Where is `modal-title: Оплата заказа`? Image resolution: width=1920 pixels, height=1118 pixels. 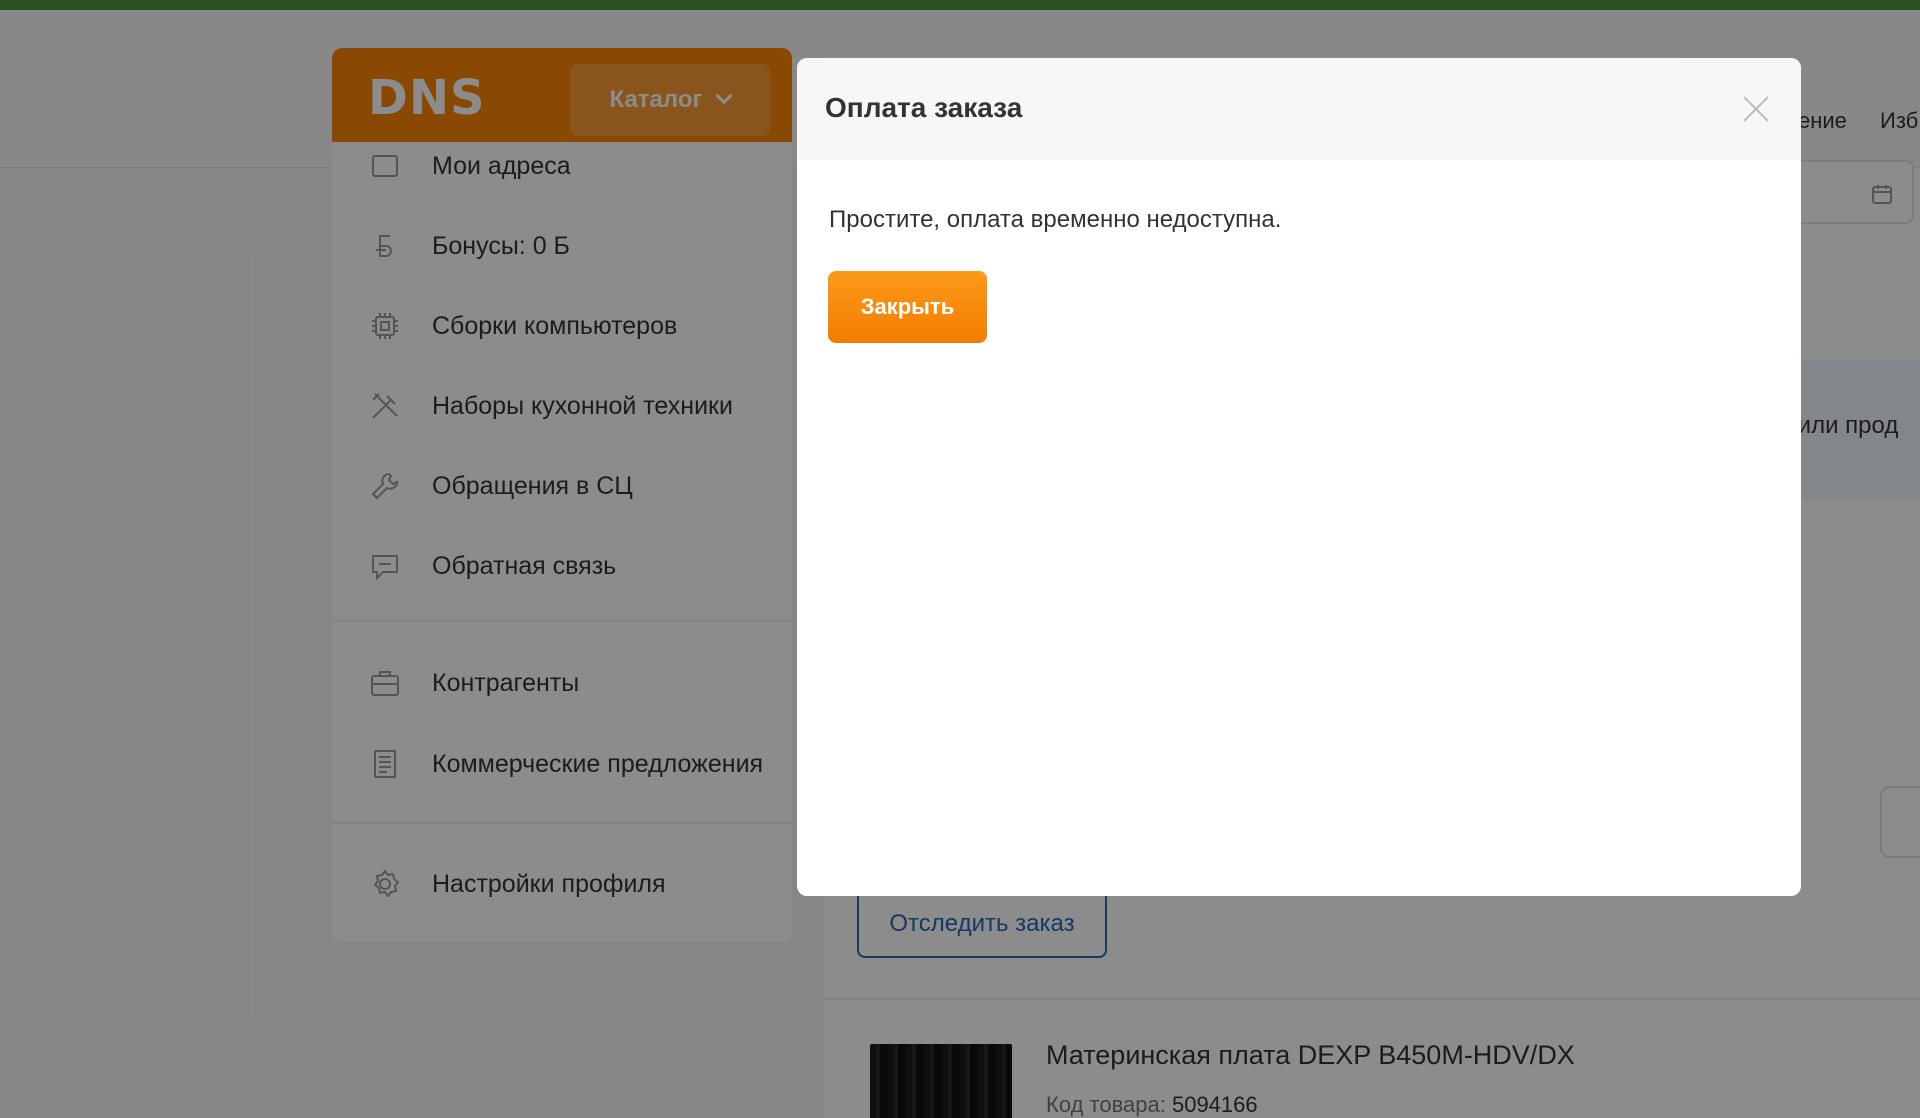
modal-title: Оплата заказа is located at coordinates (924, 107).